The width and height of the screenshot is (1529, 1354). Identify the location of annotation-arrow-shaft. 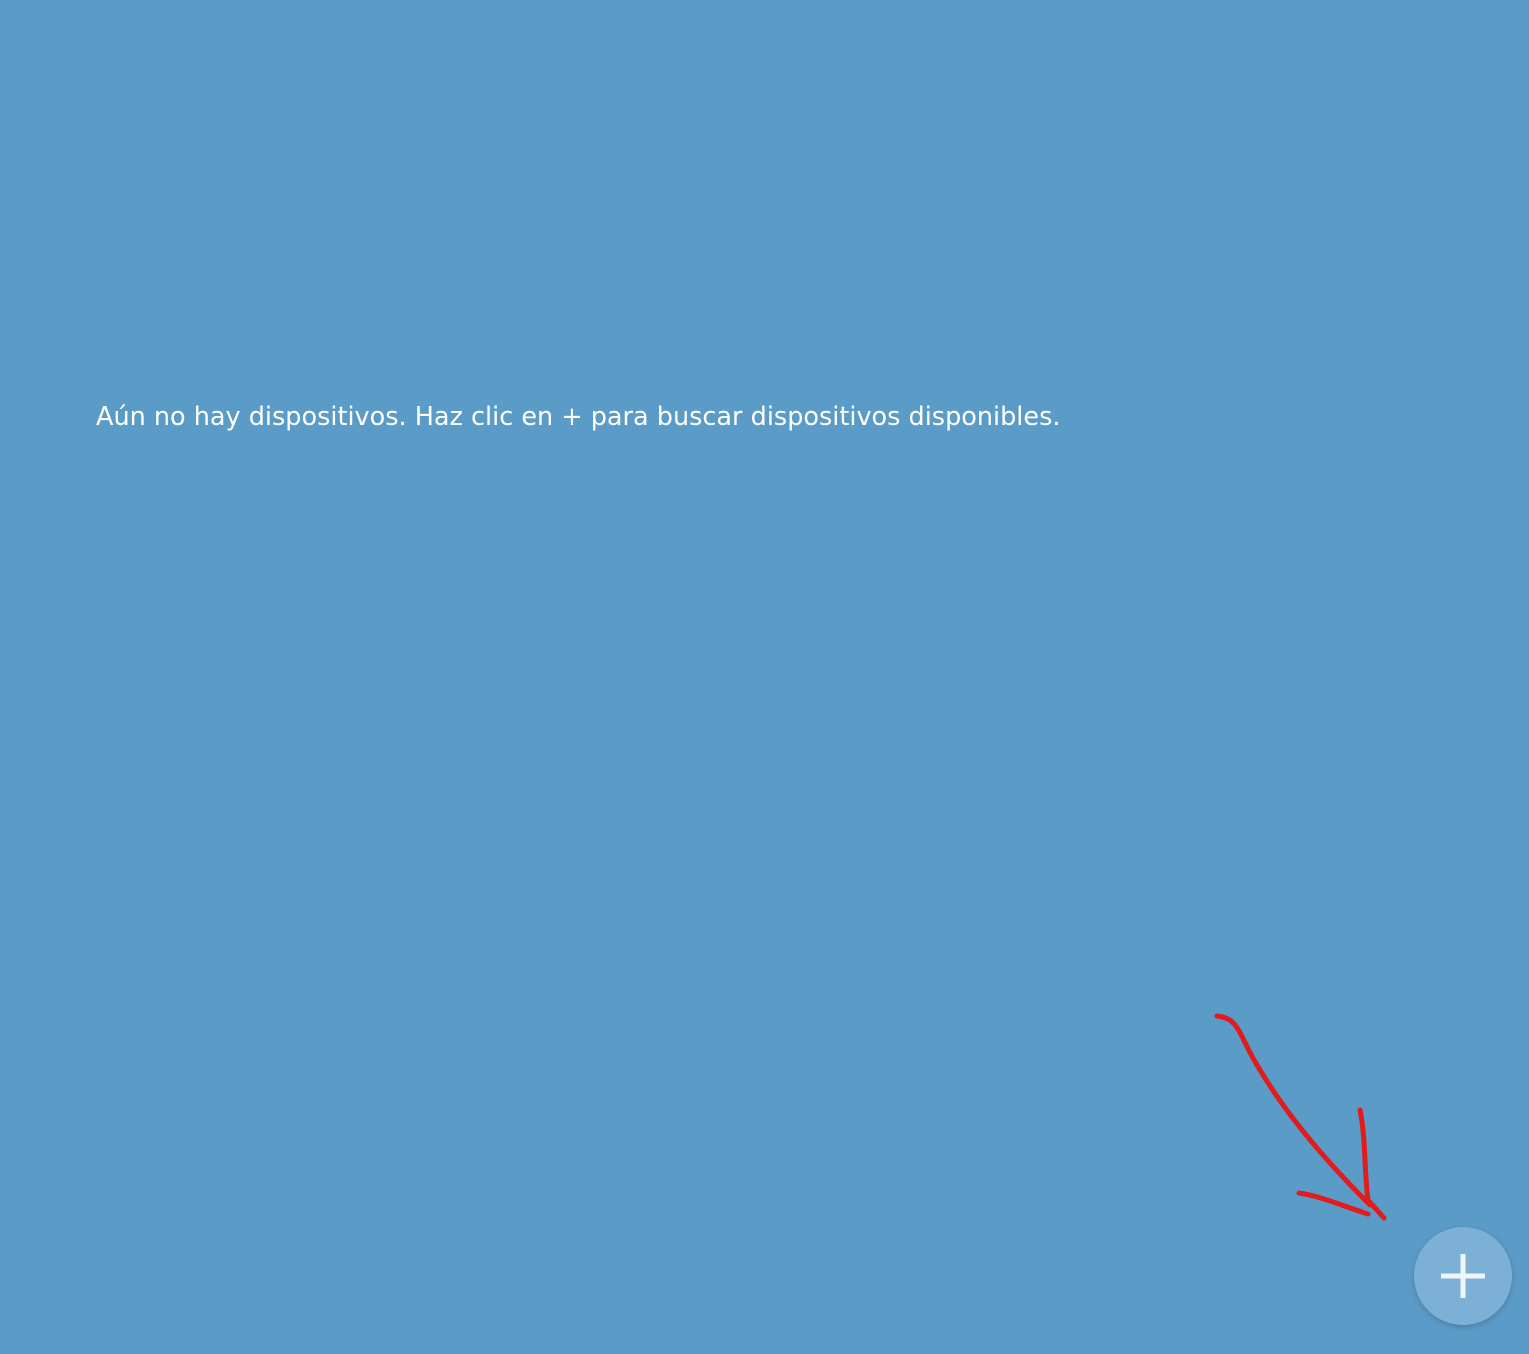
(1293, 1110).